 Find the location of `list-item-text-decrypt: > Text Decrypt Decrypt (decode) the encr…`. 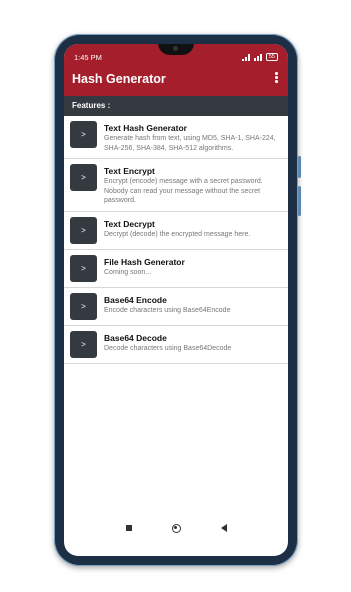

list-item-text-decrypt: > Text Decrypt Decrypt (decode) the encr… is located at coordinates (176, 230).